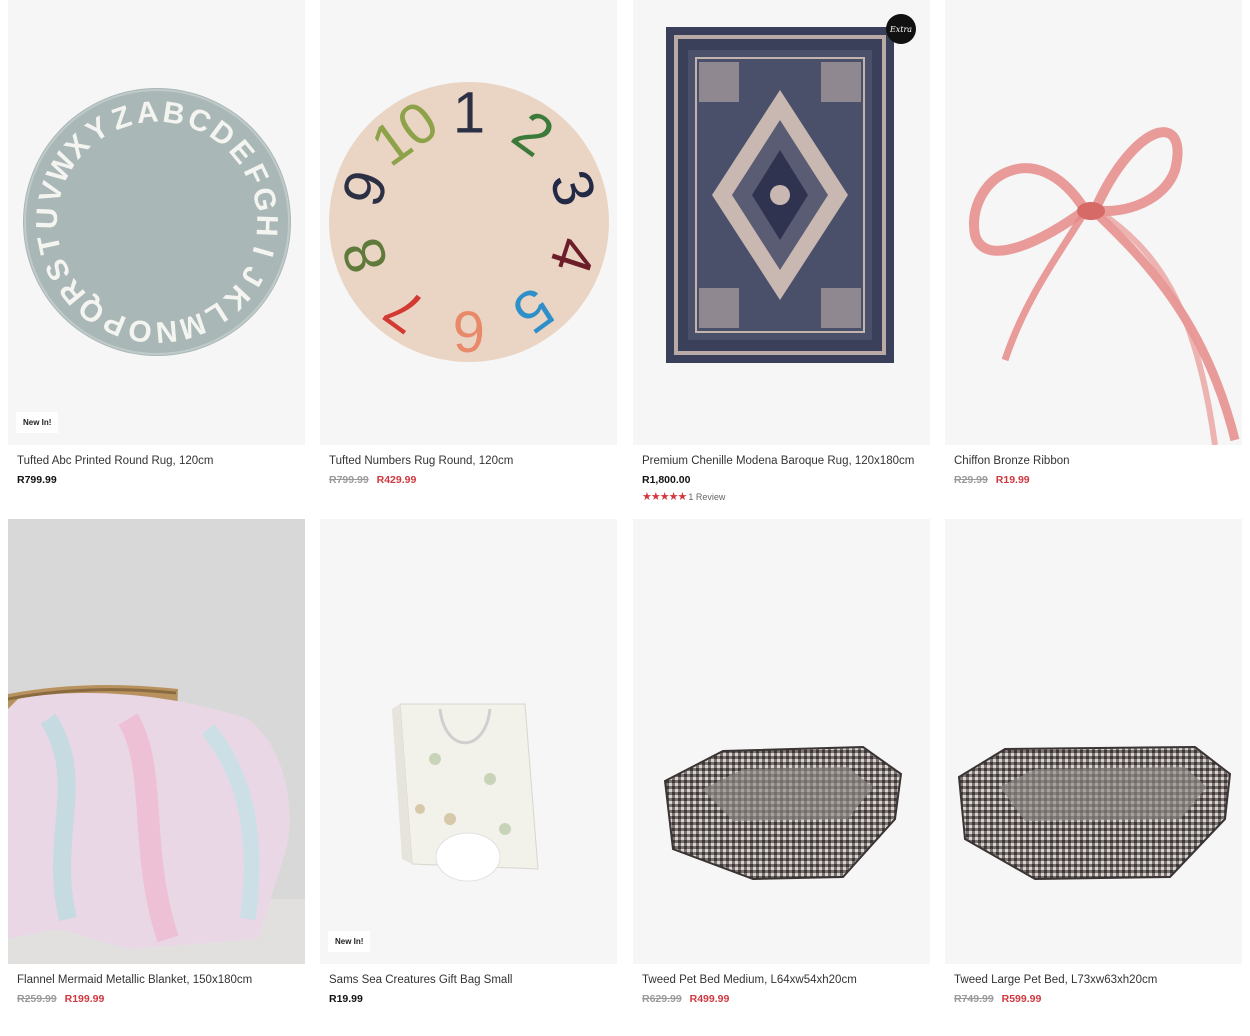 The image size is (1250, 1036). What do you see at coordinates (48, 218) in the screenshot?
I see `rug-letter: U` at bounding box center [48, 218].